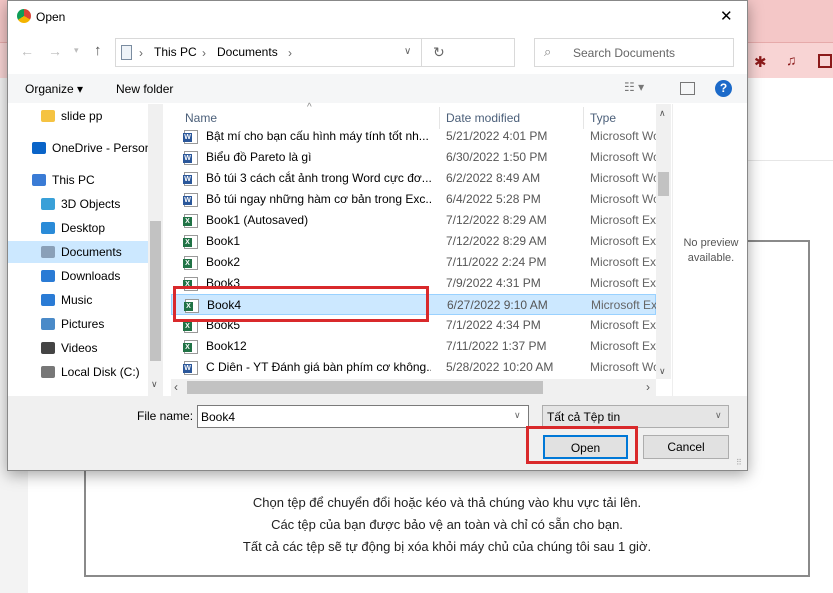 The height and width of the screenshot is (593, 833). What do you see at coordinates (739, 462) in the screenshot?
I see `resize-grip-icon: ⠿` at bounding box center [739, 462].